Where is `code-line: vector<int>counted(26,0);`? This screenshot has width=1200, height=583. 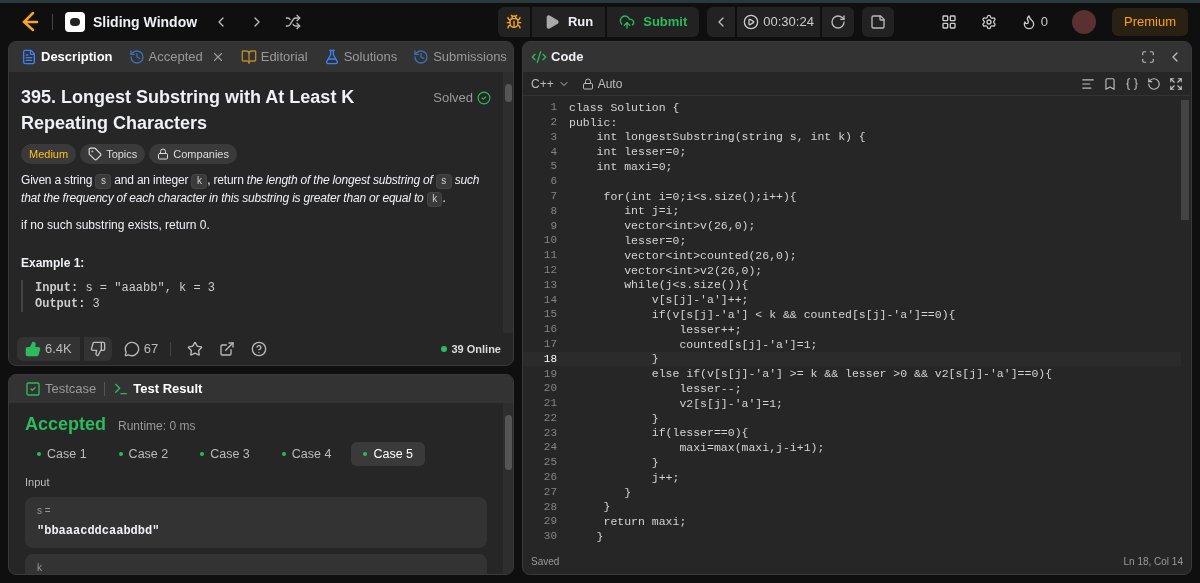
code-line: vector<int>counted(26,0); is located at coordinates (710, 255).